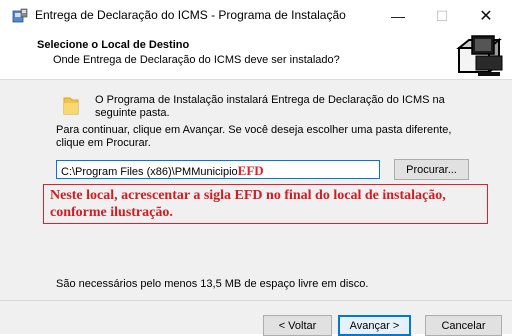 This screenshot has height=336, width=512. Describe the element at coordinates (442, 16) in the screenshot. I see `maximize-button: ☐` at that location.